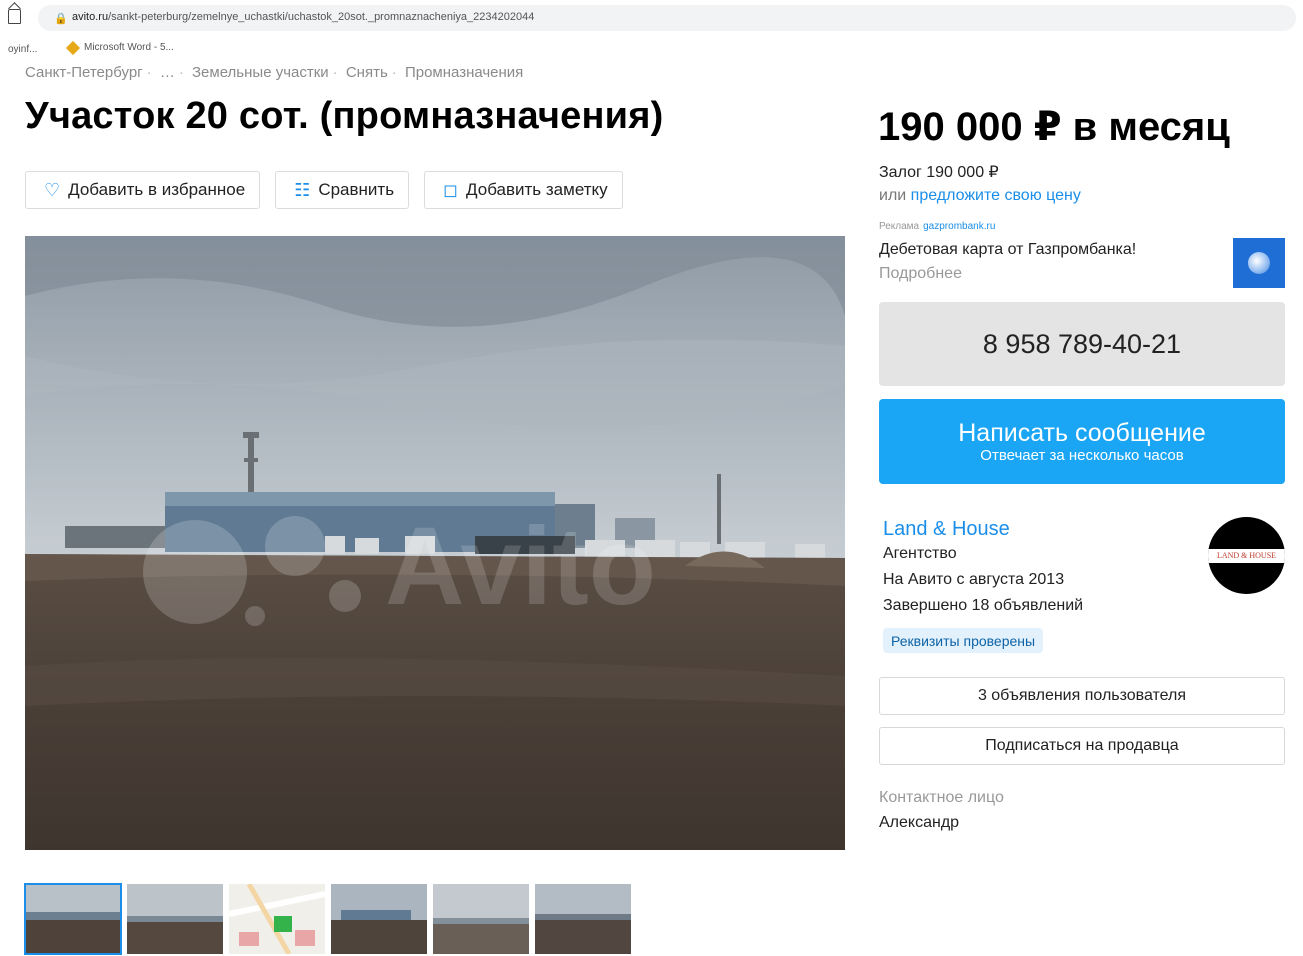 Image resolution: width=1303 pixels, height=956 pixels. Describe the element at coordinates (260, 72) in the screenshot. I see `breadcrumb-item: Земельные участки` at that location.